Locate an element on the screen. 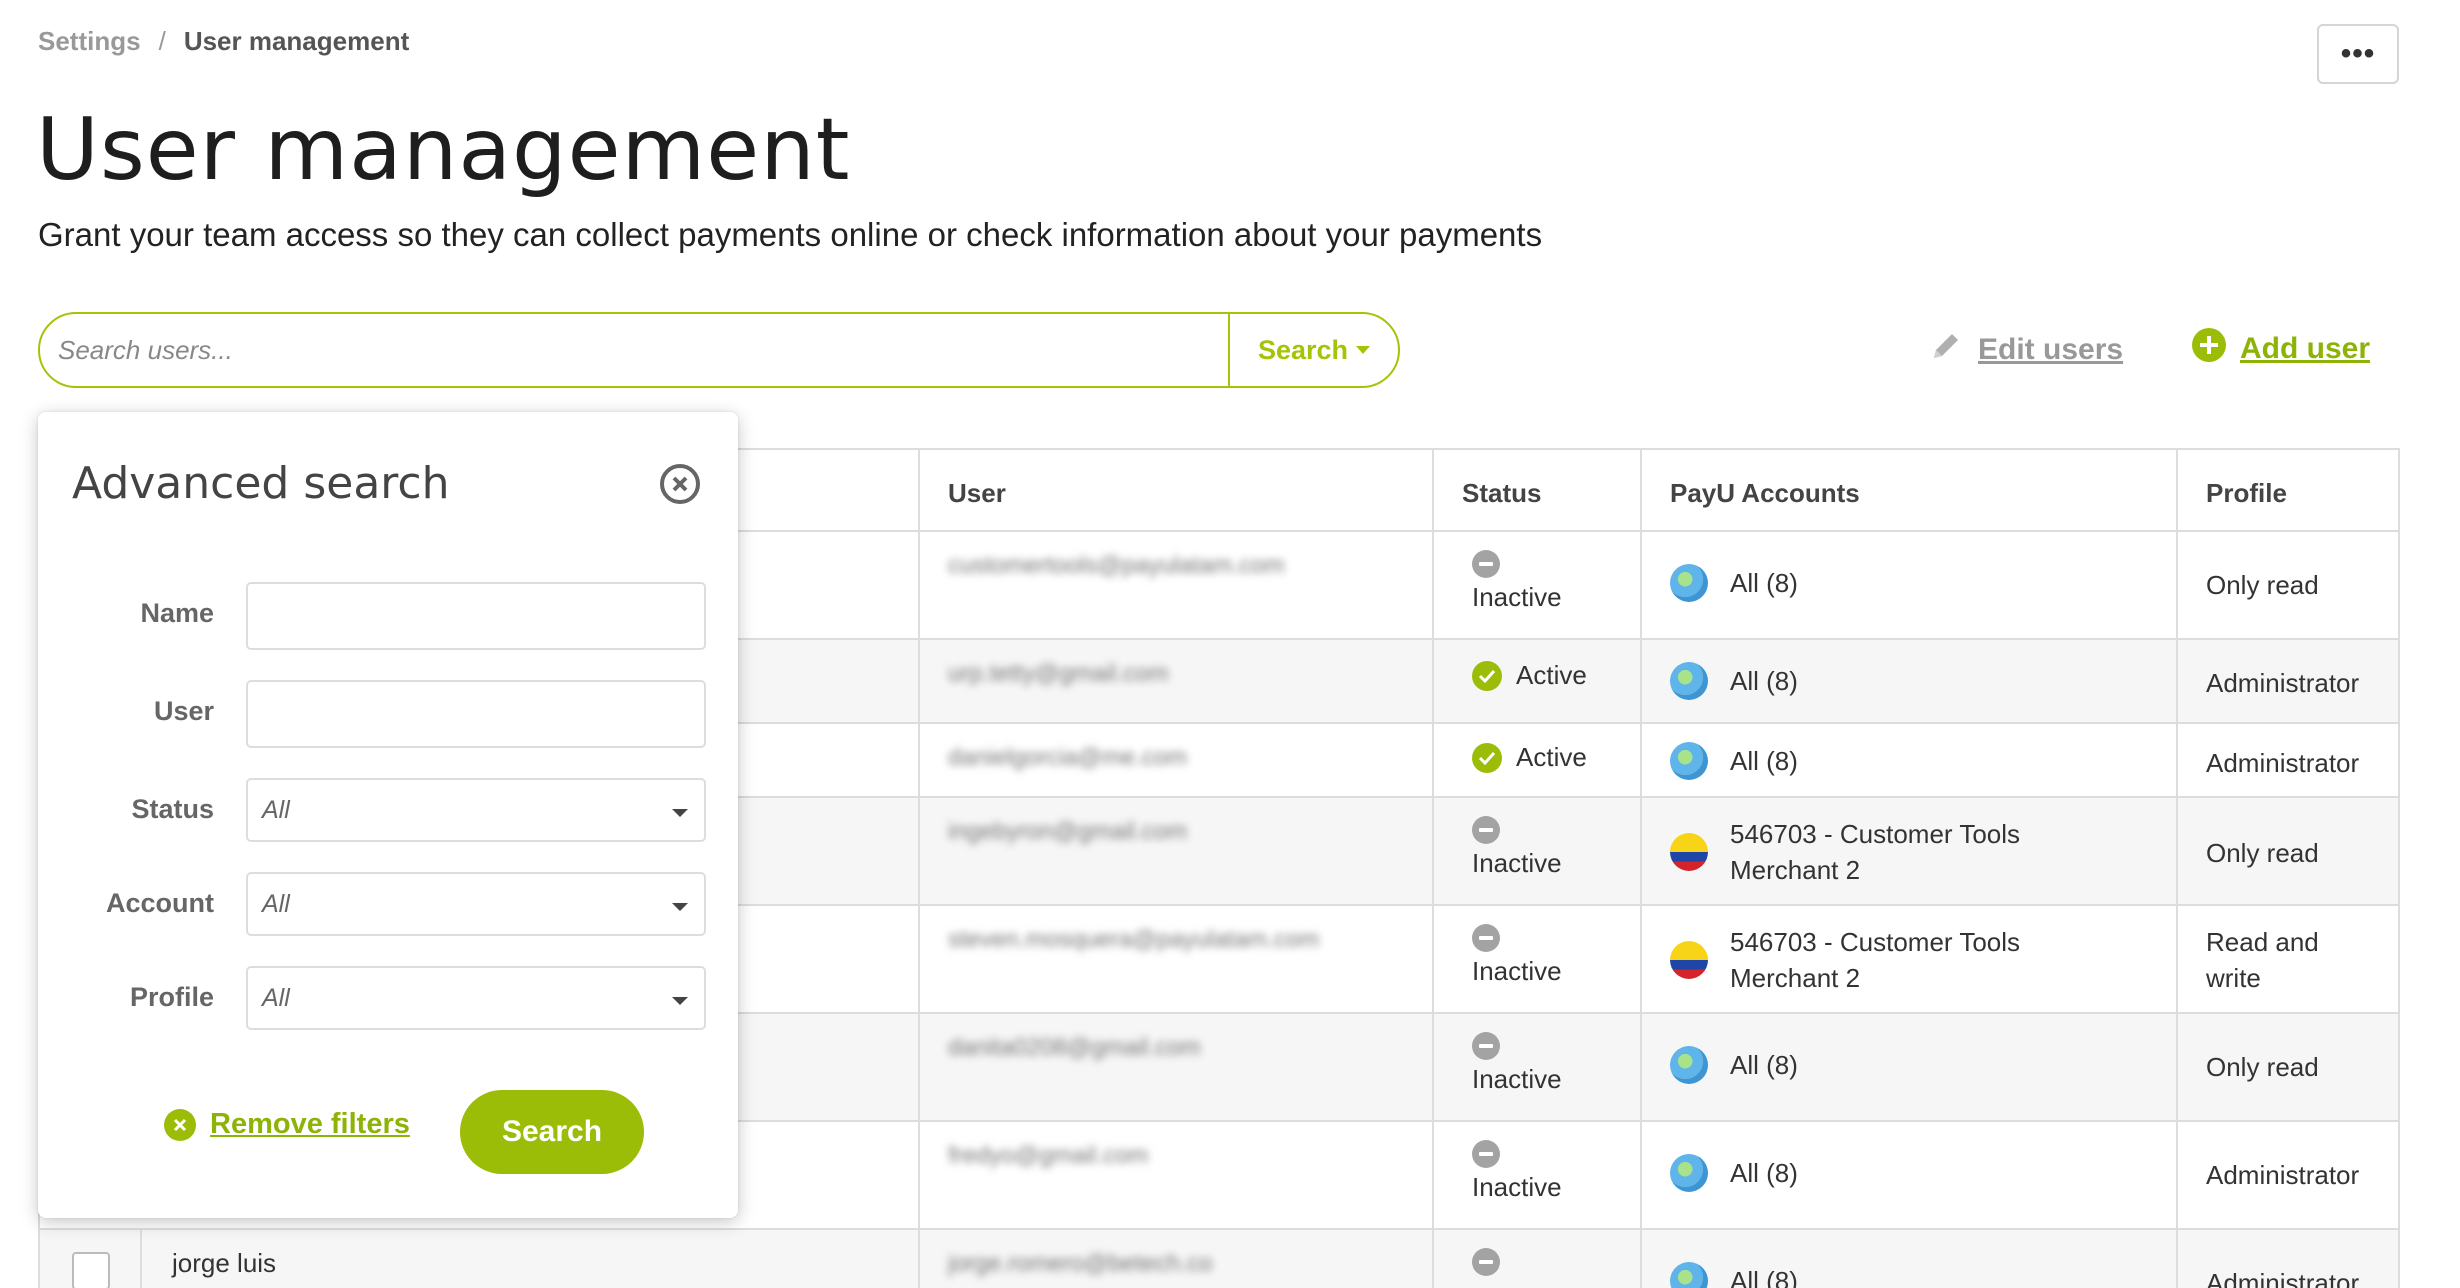 This screenshot has height=1288, width=2460. name-field is located at coordinates (476, 616).